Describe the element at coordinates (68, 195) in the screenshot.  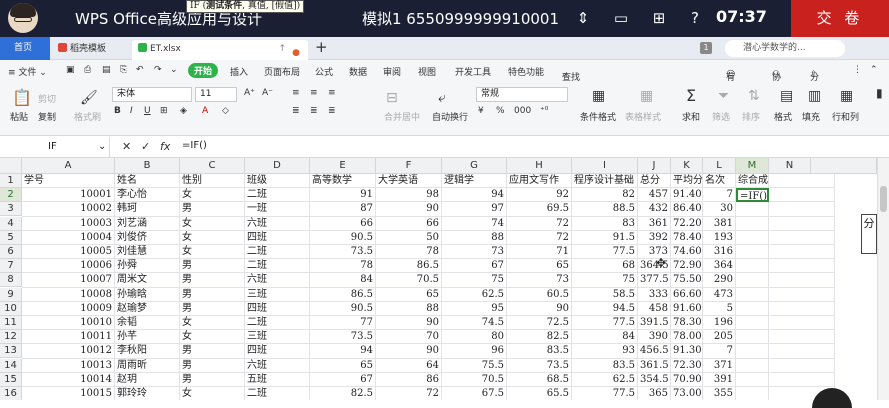
I see `table-cell: 10001` at that location.